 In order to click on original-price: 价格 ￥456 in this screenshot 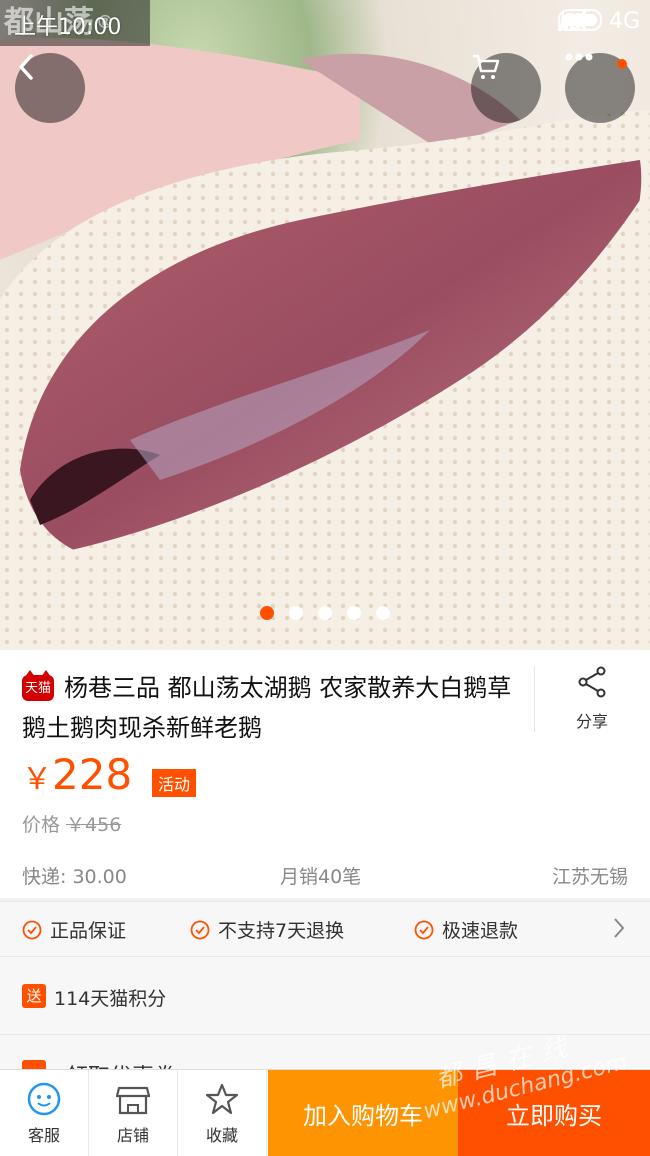, I will do `click(71, 823)`.